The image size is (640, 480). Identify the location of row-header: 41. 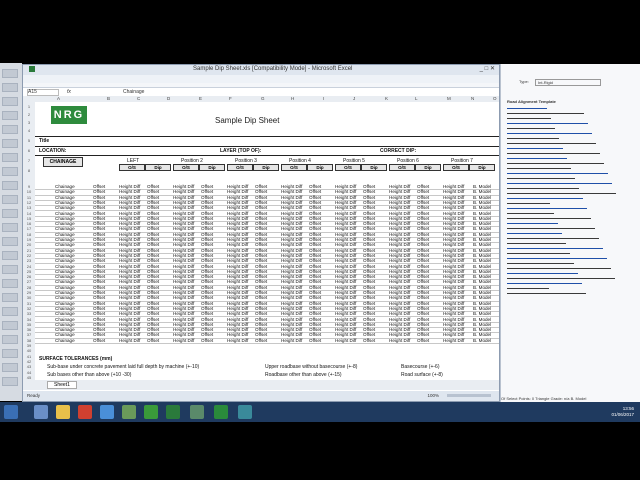
(29, 356).